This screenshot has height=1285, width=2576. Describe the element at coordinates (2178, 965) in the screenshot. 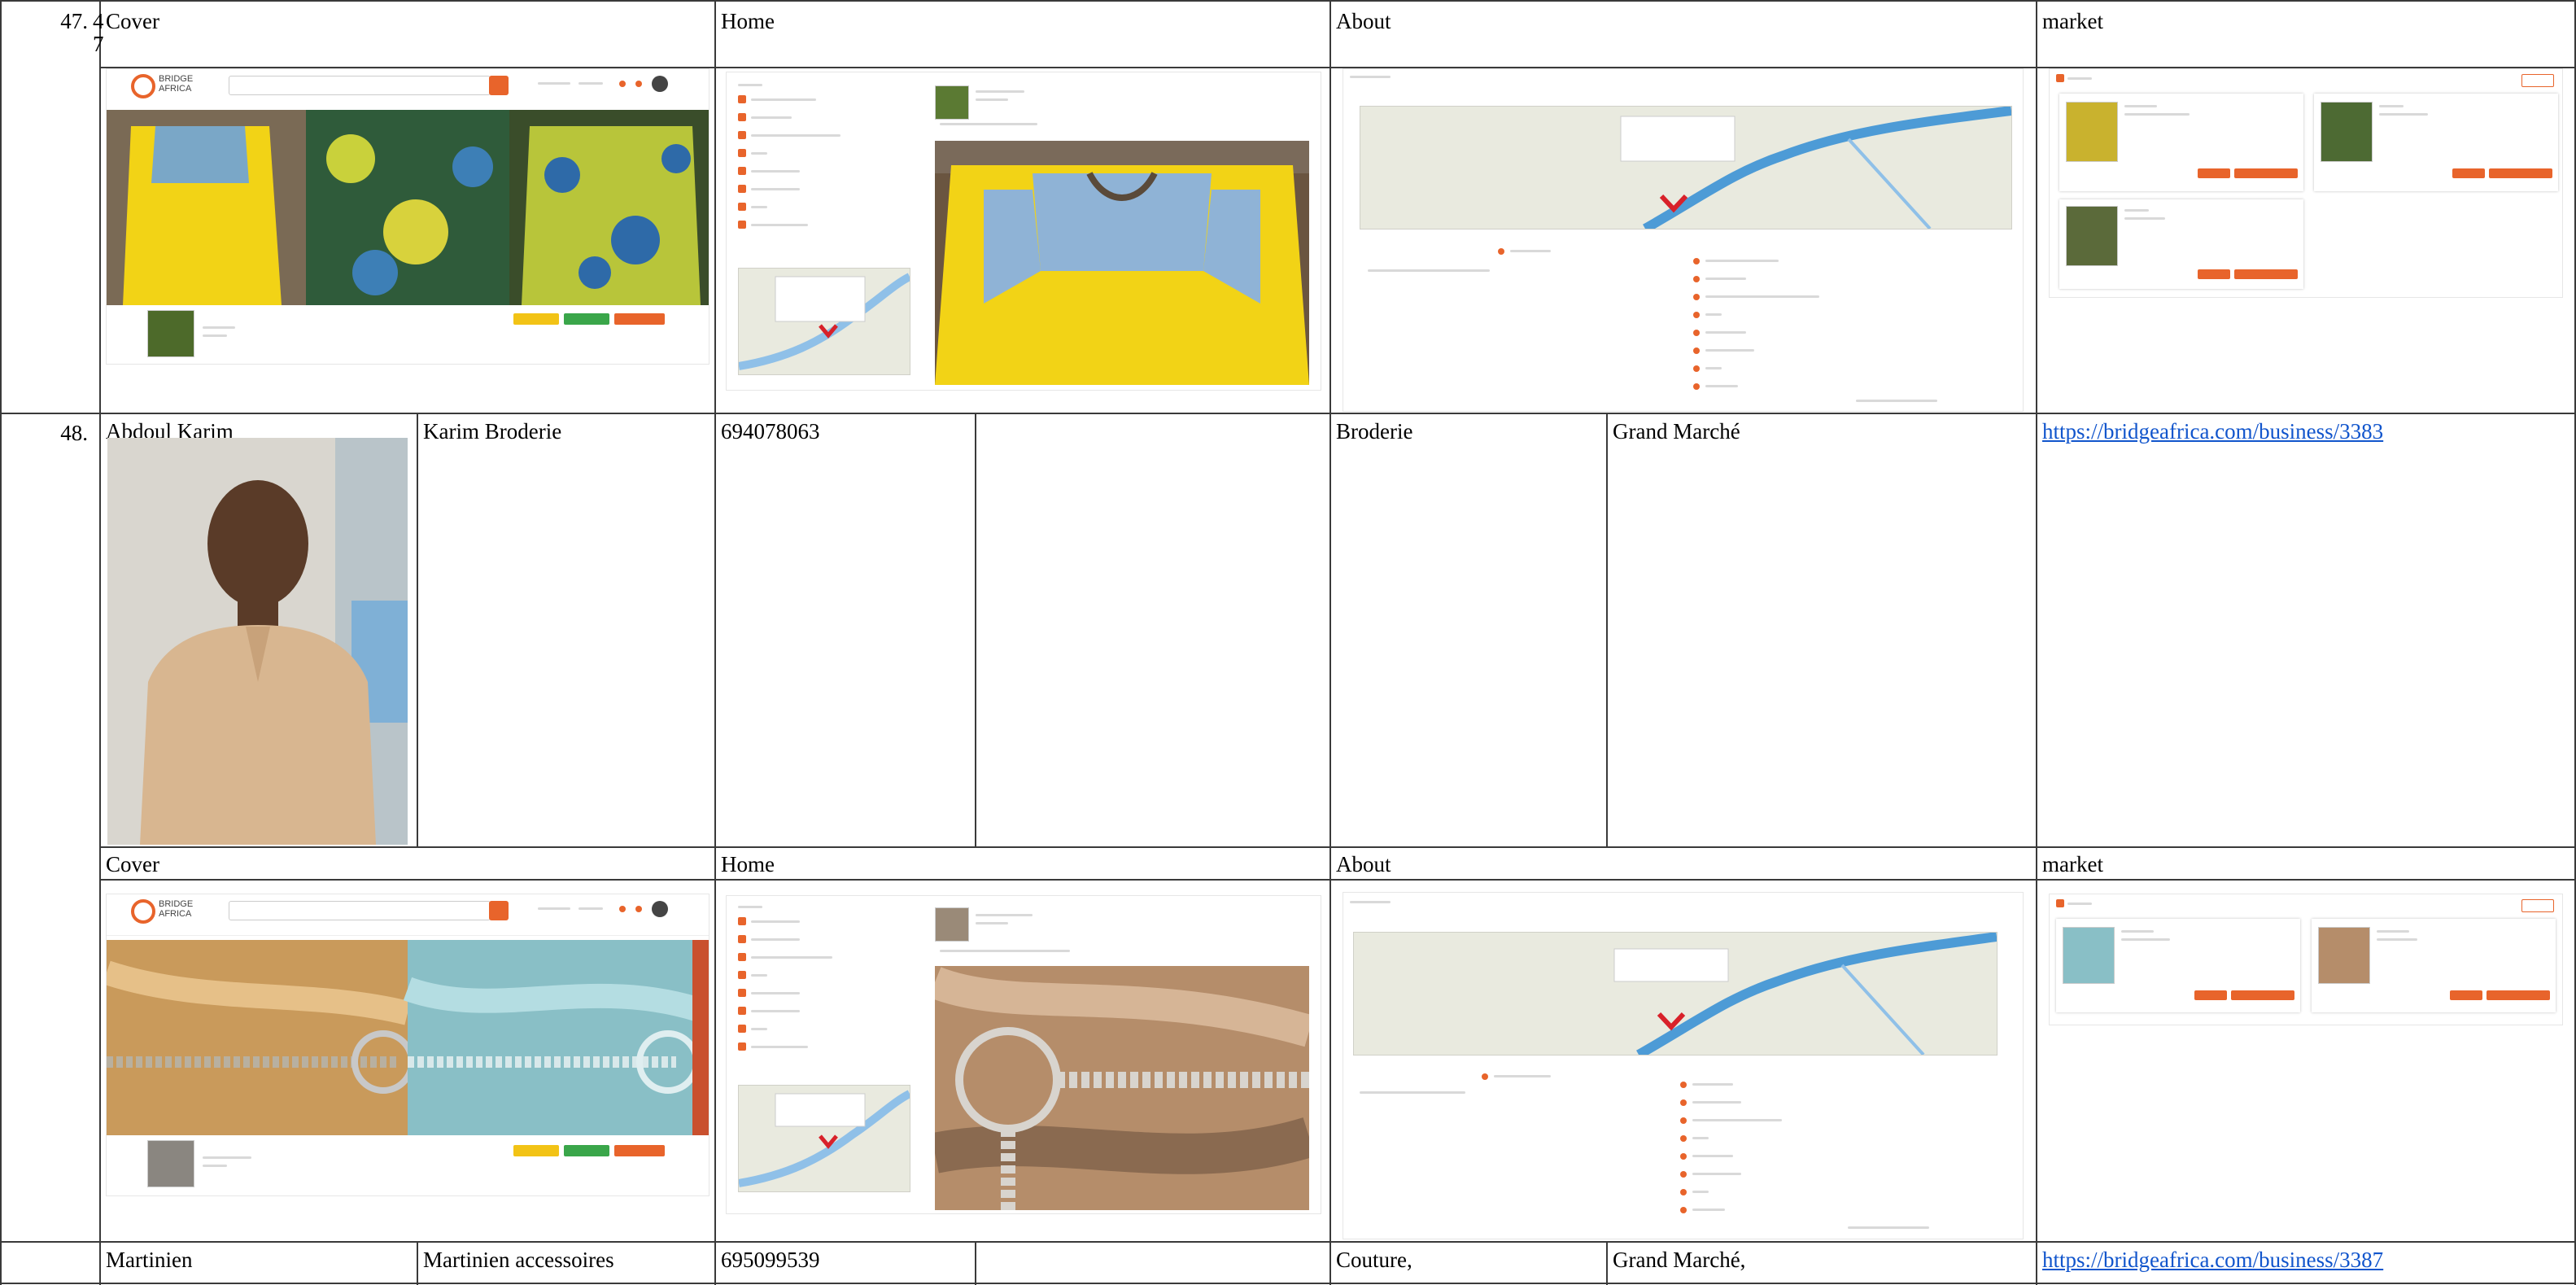

I see `product-card` at that location.